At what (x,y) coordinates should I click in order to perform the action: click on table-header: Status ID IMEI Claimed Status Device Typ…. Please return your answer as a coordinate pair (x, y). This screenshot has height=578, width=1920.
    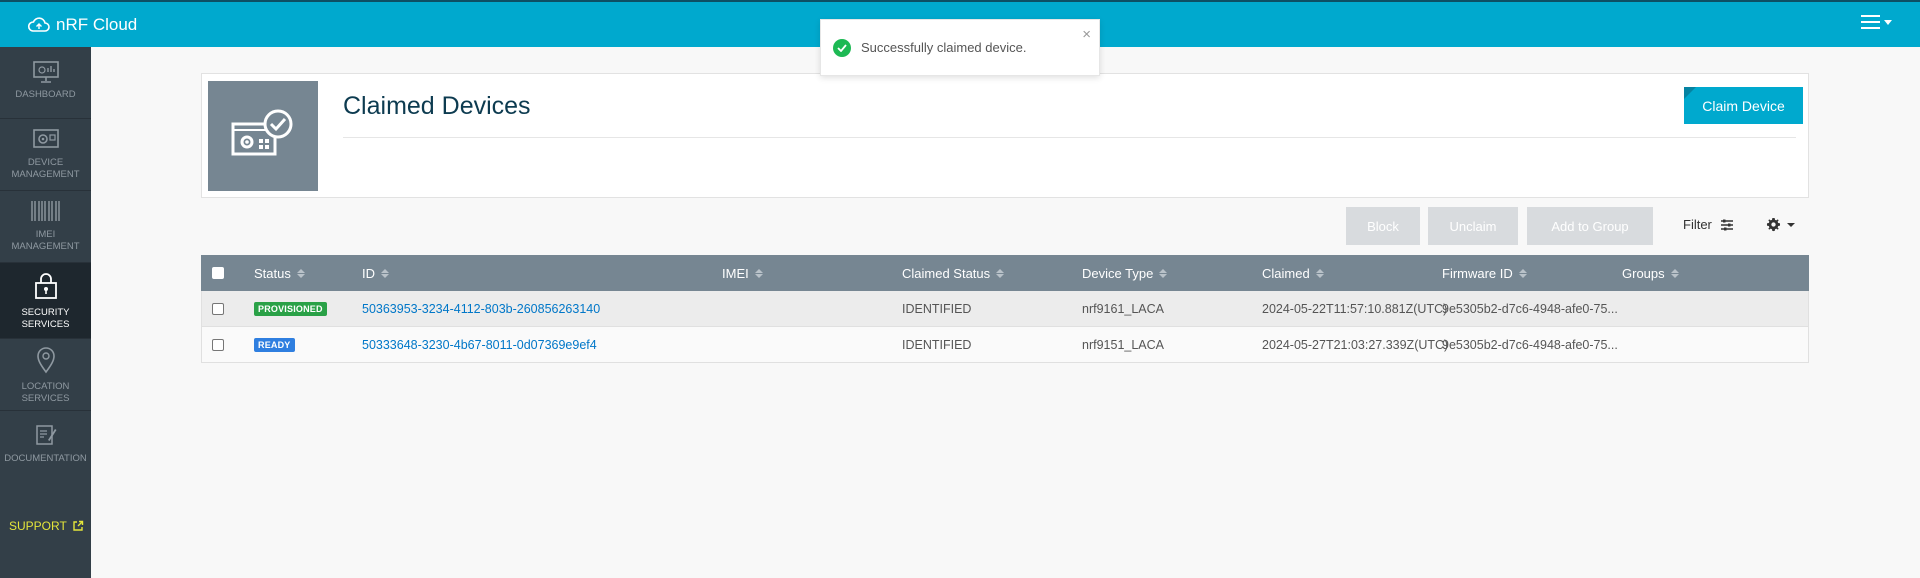
    Looking at the image, I should click on (1005, 273).